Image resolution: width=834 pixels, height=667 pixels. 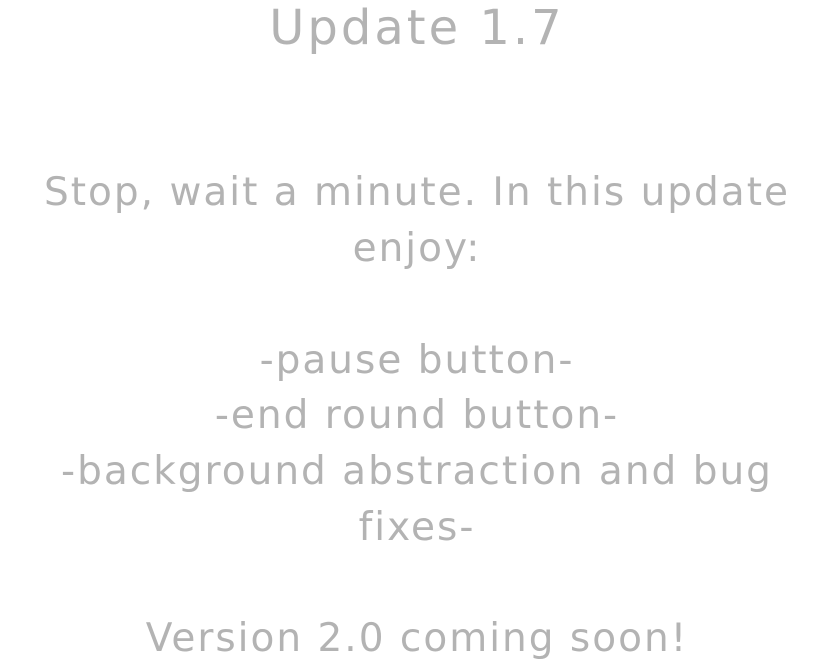 I want to click on feature-background-line-1: -background abstraction and bug, so click(x=417, y=471).